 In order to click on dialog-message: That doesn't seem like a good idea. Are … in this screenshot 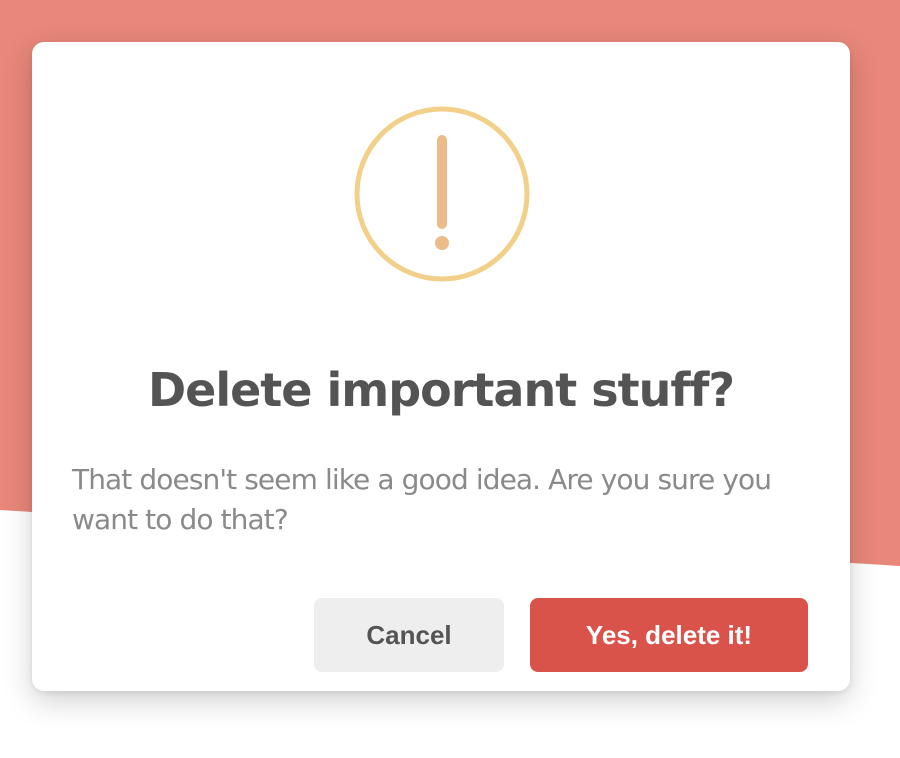, I will do `click(422, 499)`.